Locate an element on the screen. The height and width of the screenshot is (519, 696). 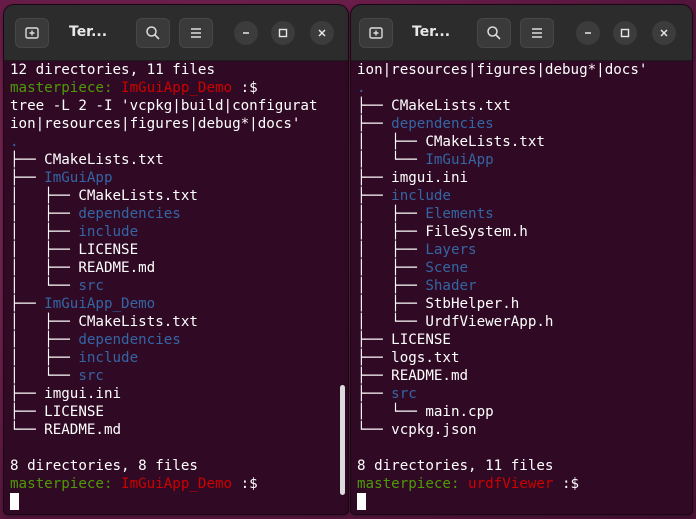
terminal-line: │ ├── Elements is located at coordinates (524, 214).